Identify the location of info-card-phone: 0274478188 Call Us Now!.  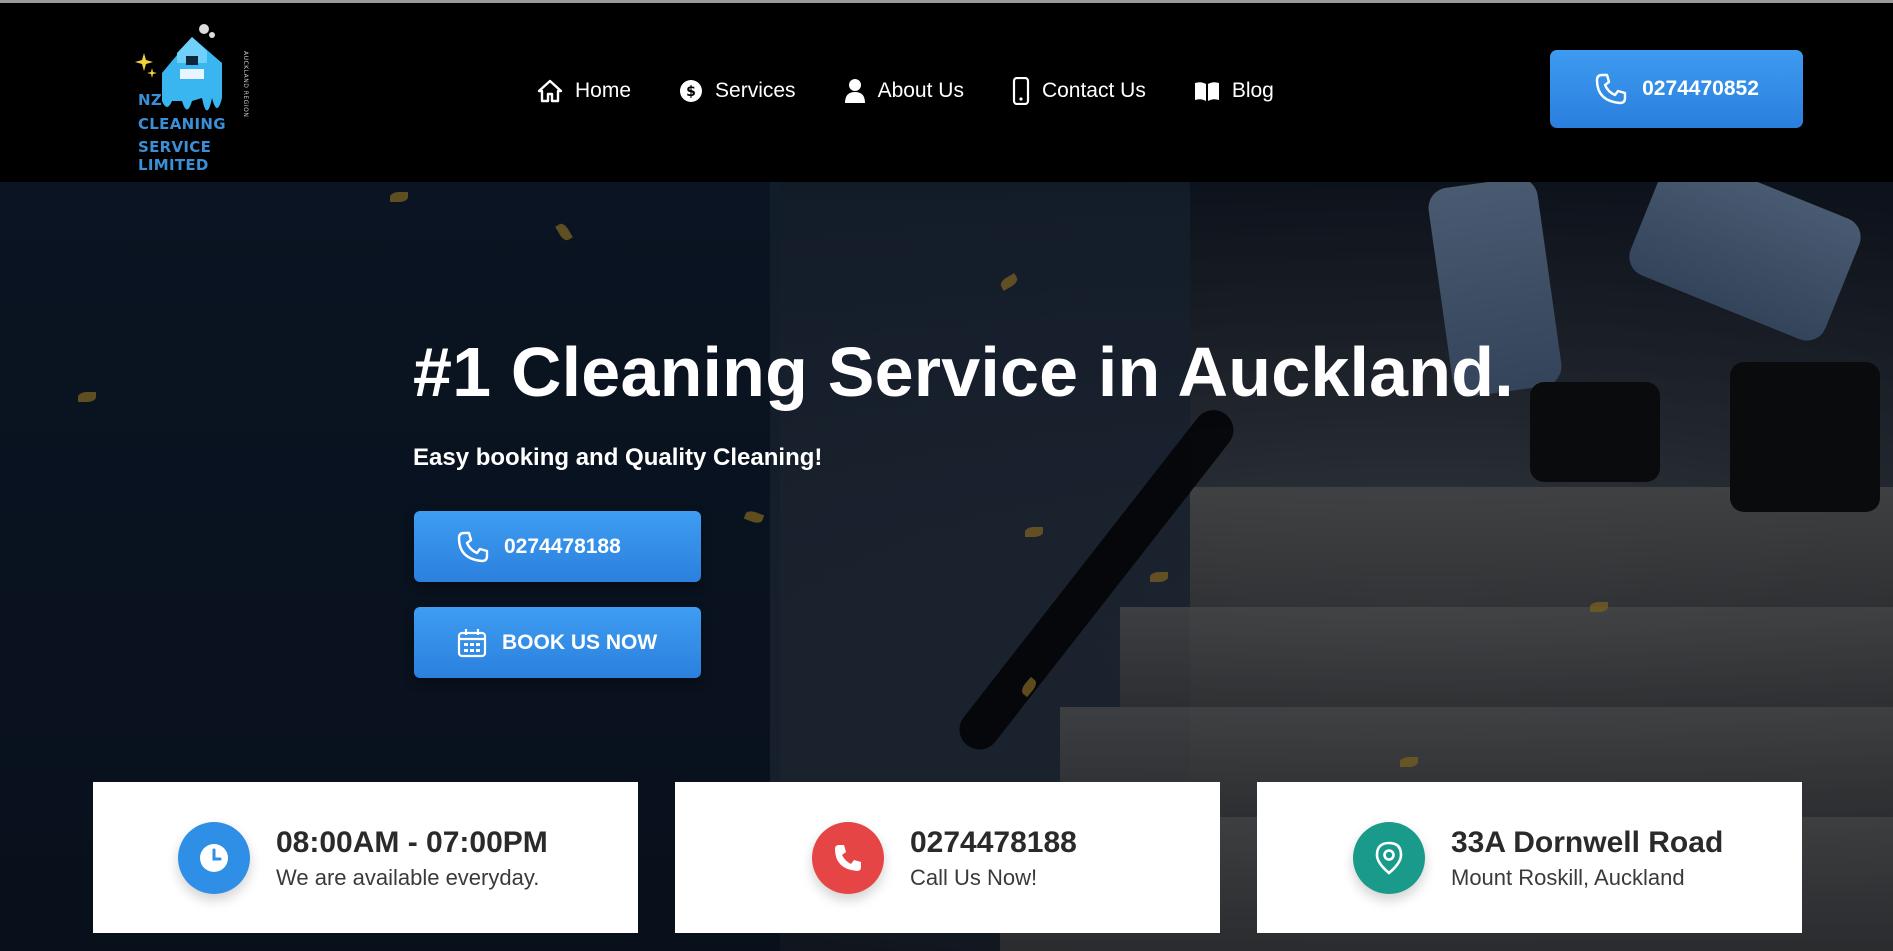
(947, 857).